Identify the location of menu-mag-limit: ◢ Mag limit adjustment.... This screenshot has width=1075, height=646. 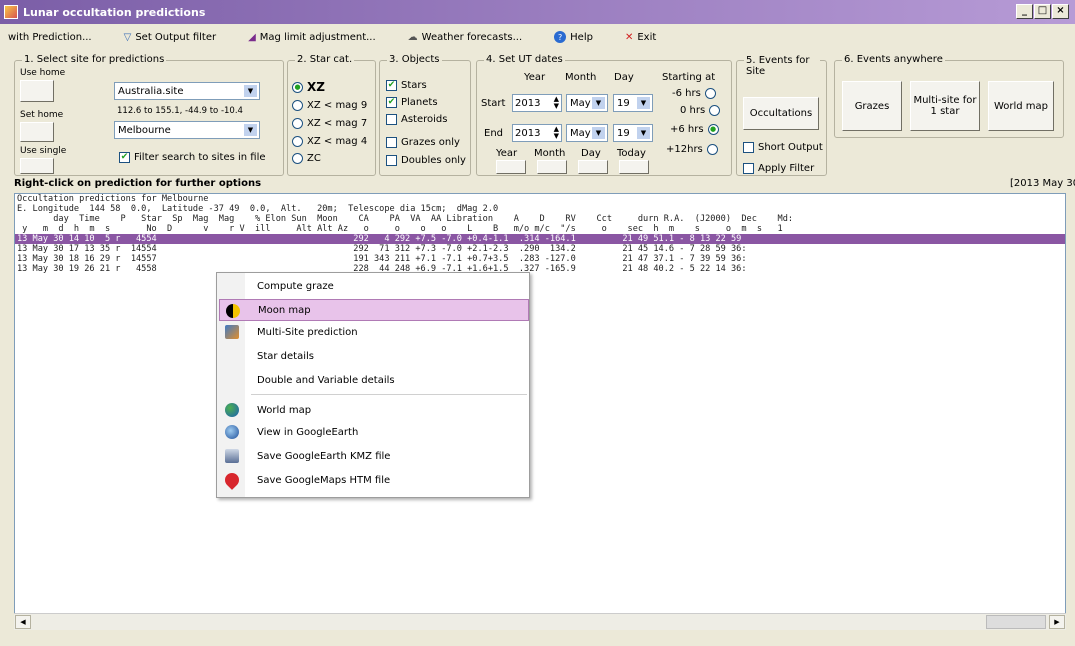
(312, 37).